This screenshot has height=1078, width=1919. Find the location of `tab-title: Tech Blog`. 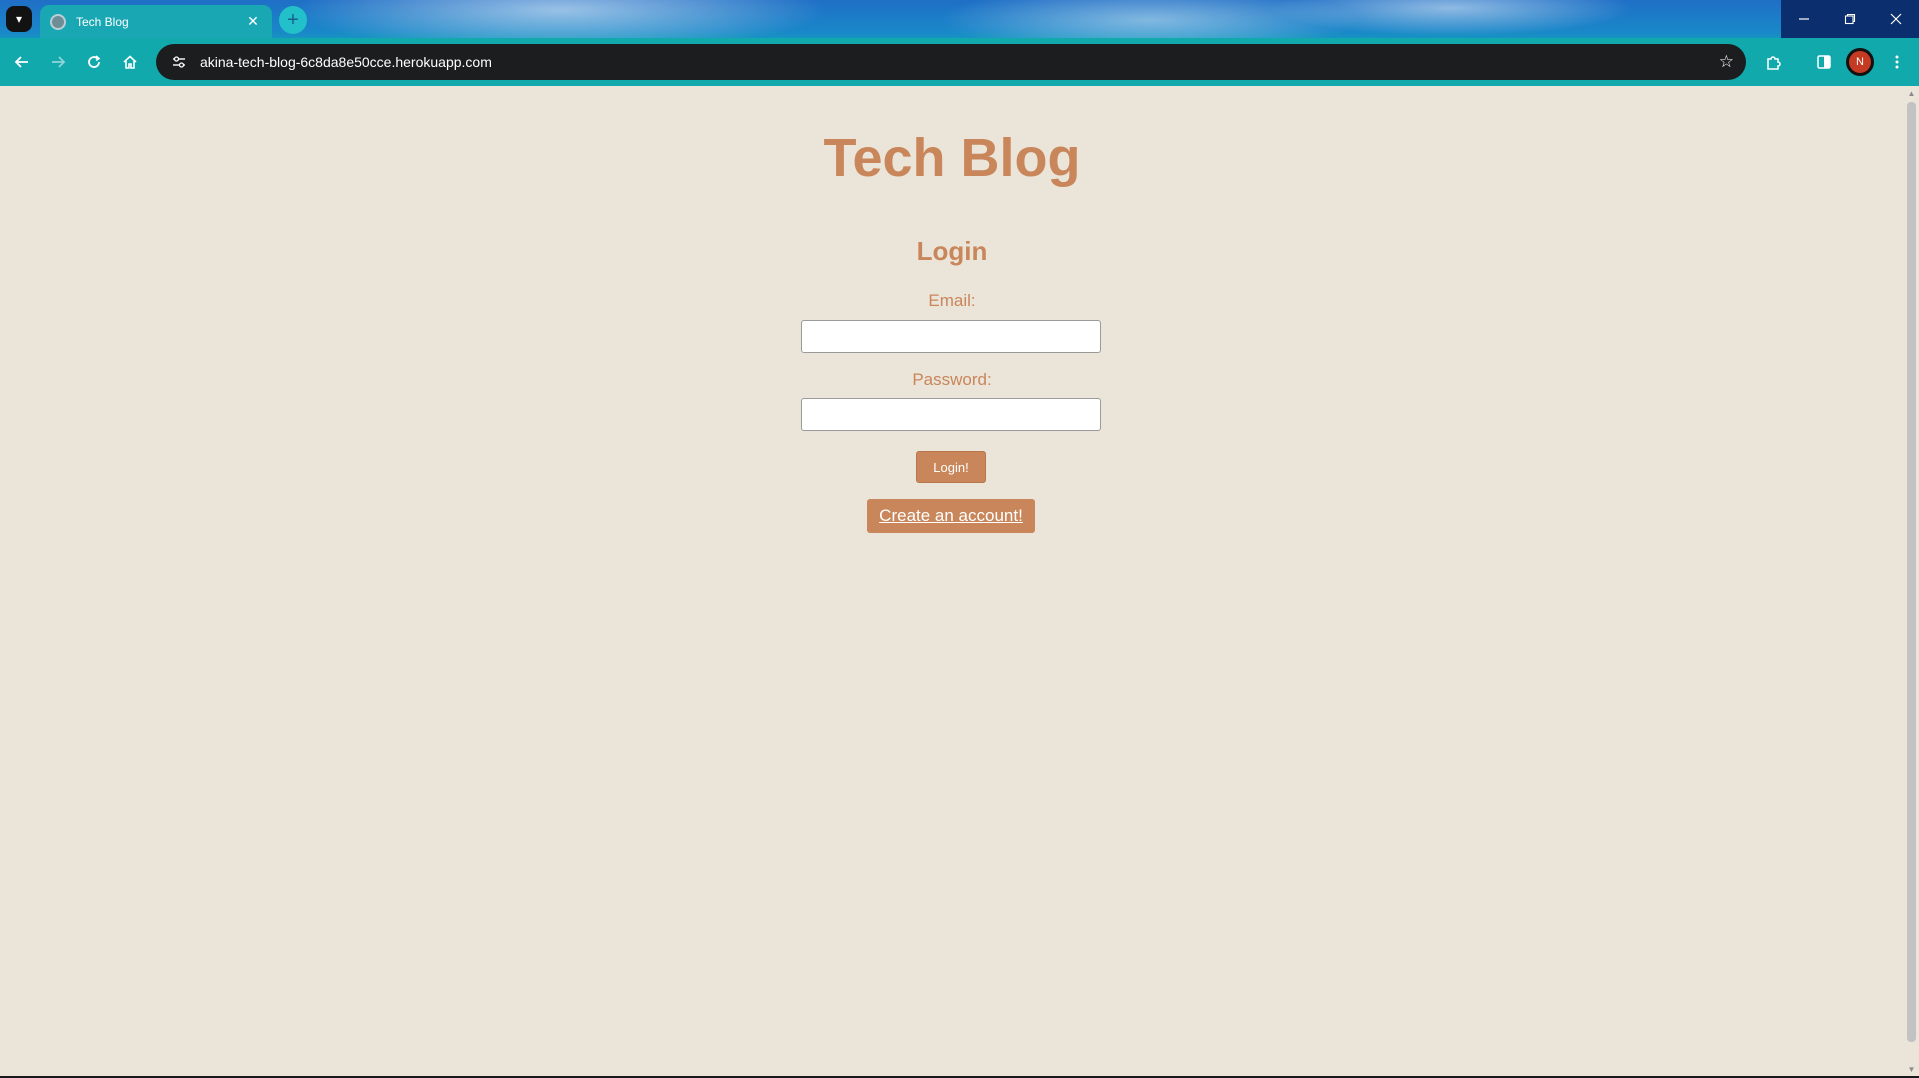

tab-title: Tech Blog is located at coordinates (102, 21).